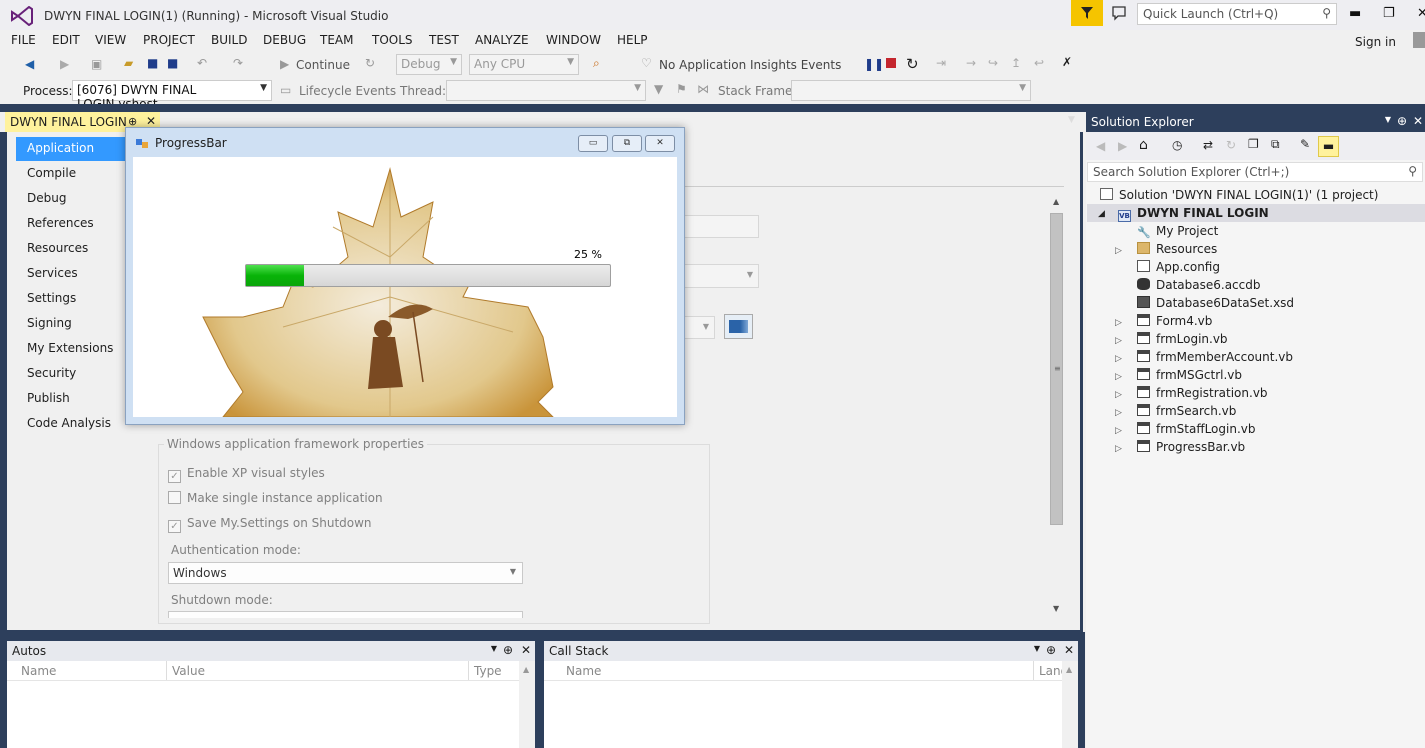  What do you see at coordinates (1421, 13) in the screenshot?
I see `close-button: ✕` at bounding box center [1421, 13].